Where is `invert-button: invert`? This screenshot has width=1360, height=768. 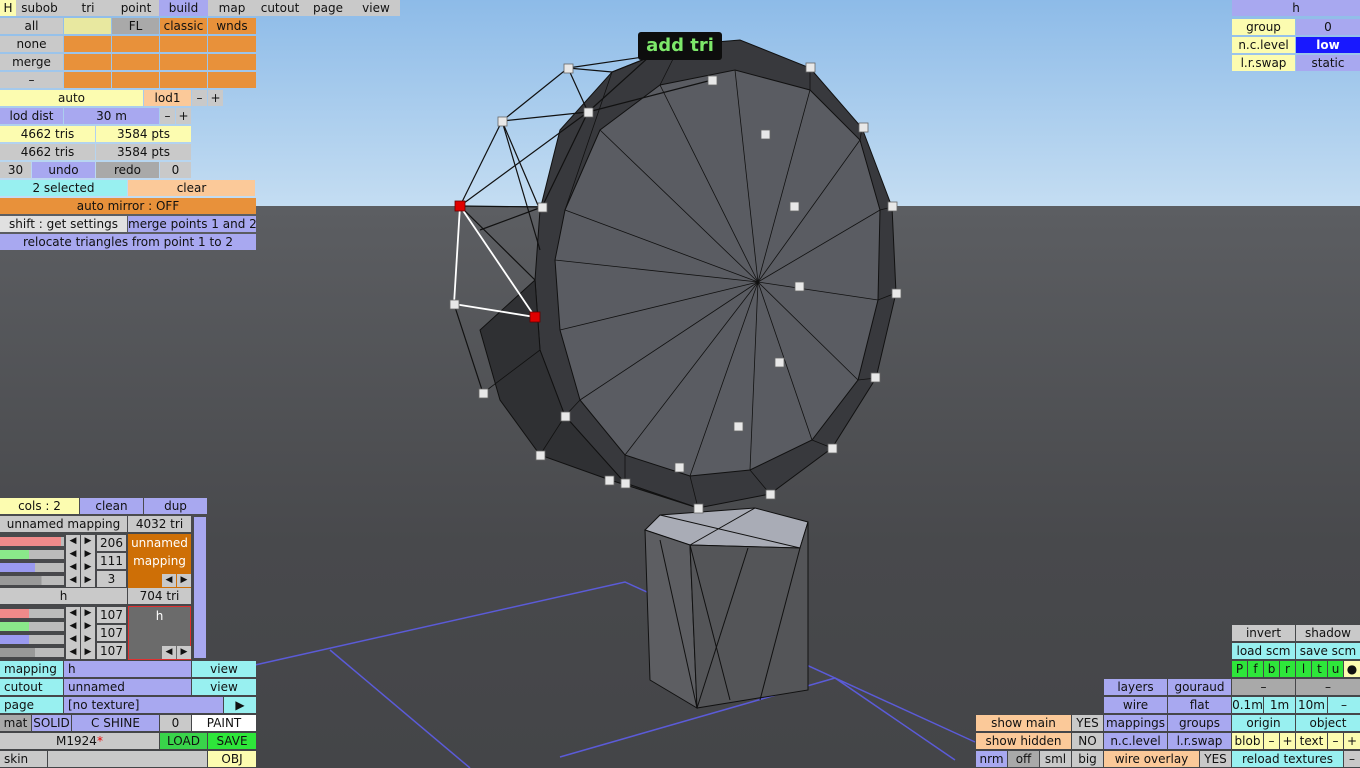
invert-button: invert is located at coordinates (1263, 633).